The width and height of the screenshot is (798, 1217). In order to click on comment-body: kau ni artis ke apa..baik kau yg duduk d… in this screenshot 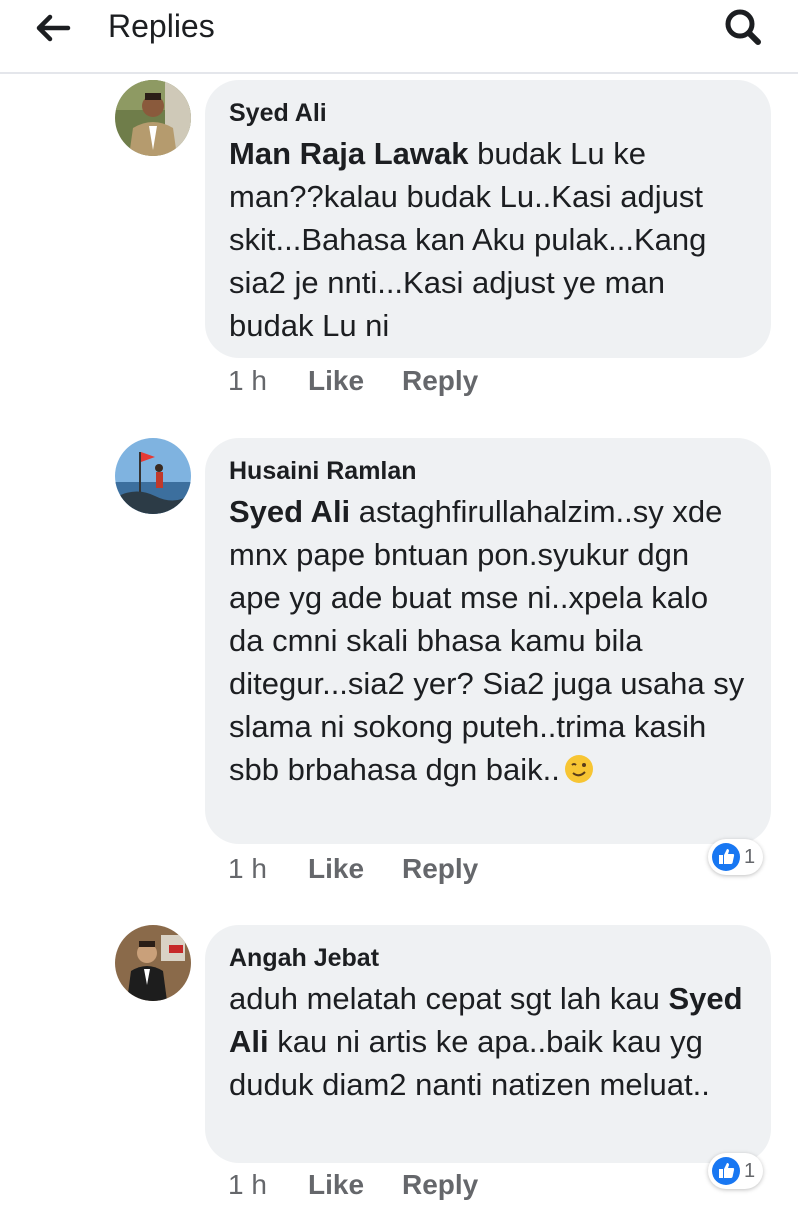, I will do `click(469, 1063)`.